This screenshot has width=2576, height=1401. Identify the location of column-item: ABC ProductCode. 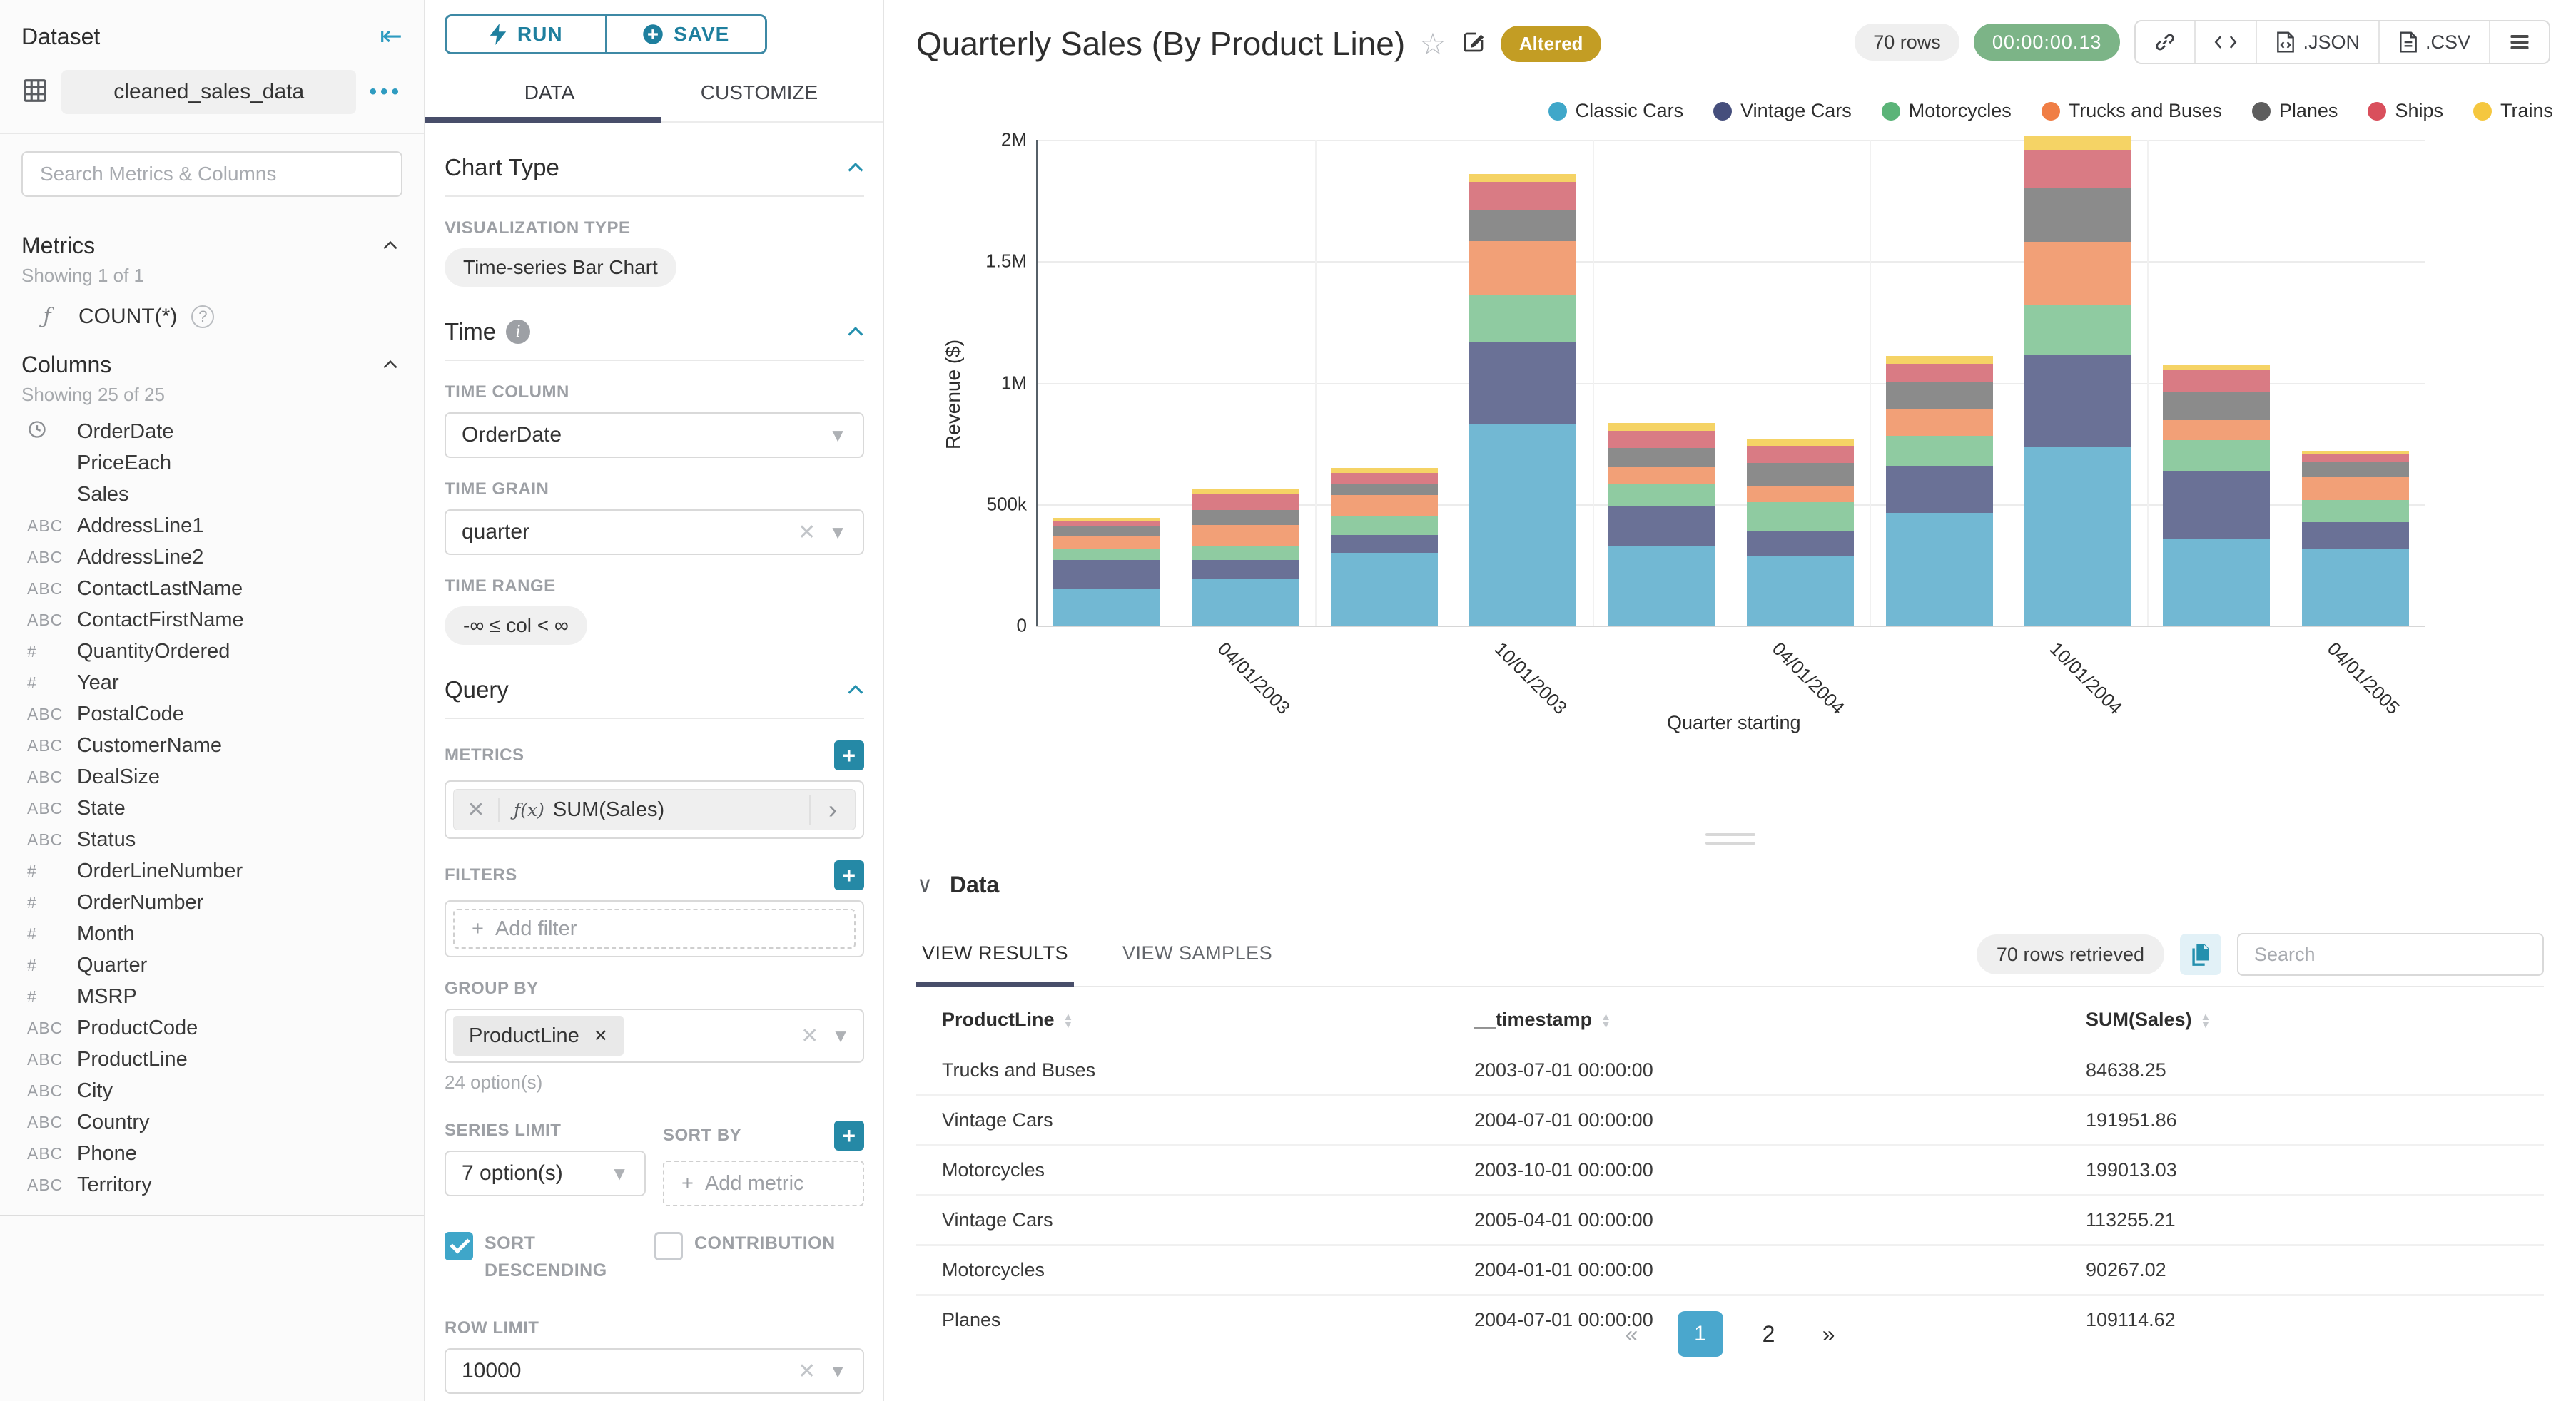
(212, 1028).